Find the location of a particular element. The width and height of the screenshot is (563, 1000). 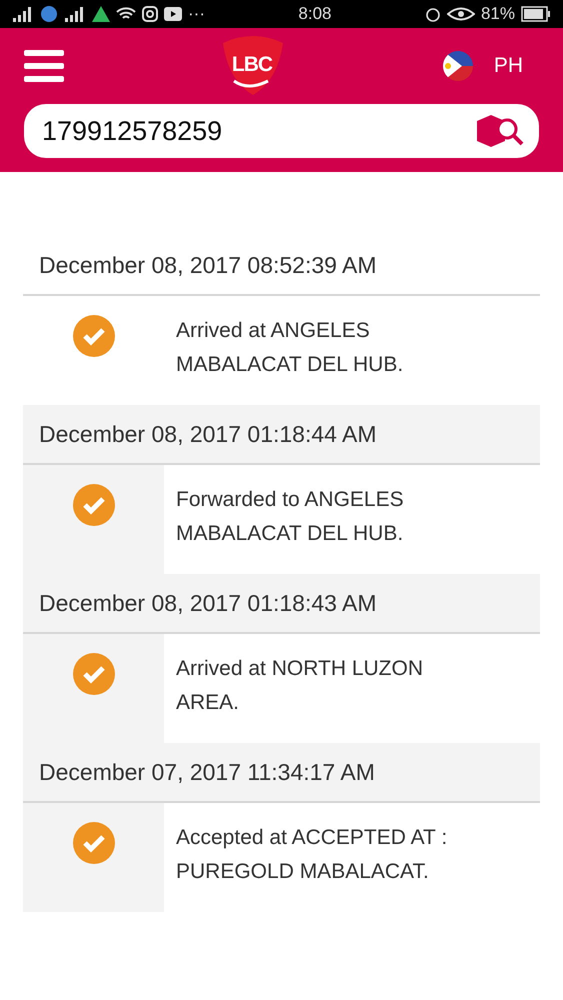

event-datetime: December 07, 2017 11:34:17 AM is located at coordinates (281, 773).